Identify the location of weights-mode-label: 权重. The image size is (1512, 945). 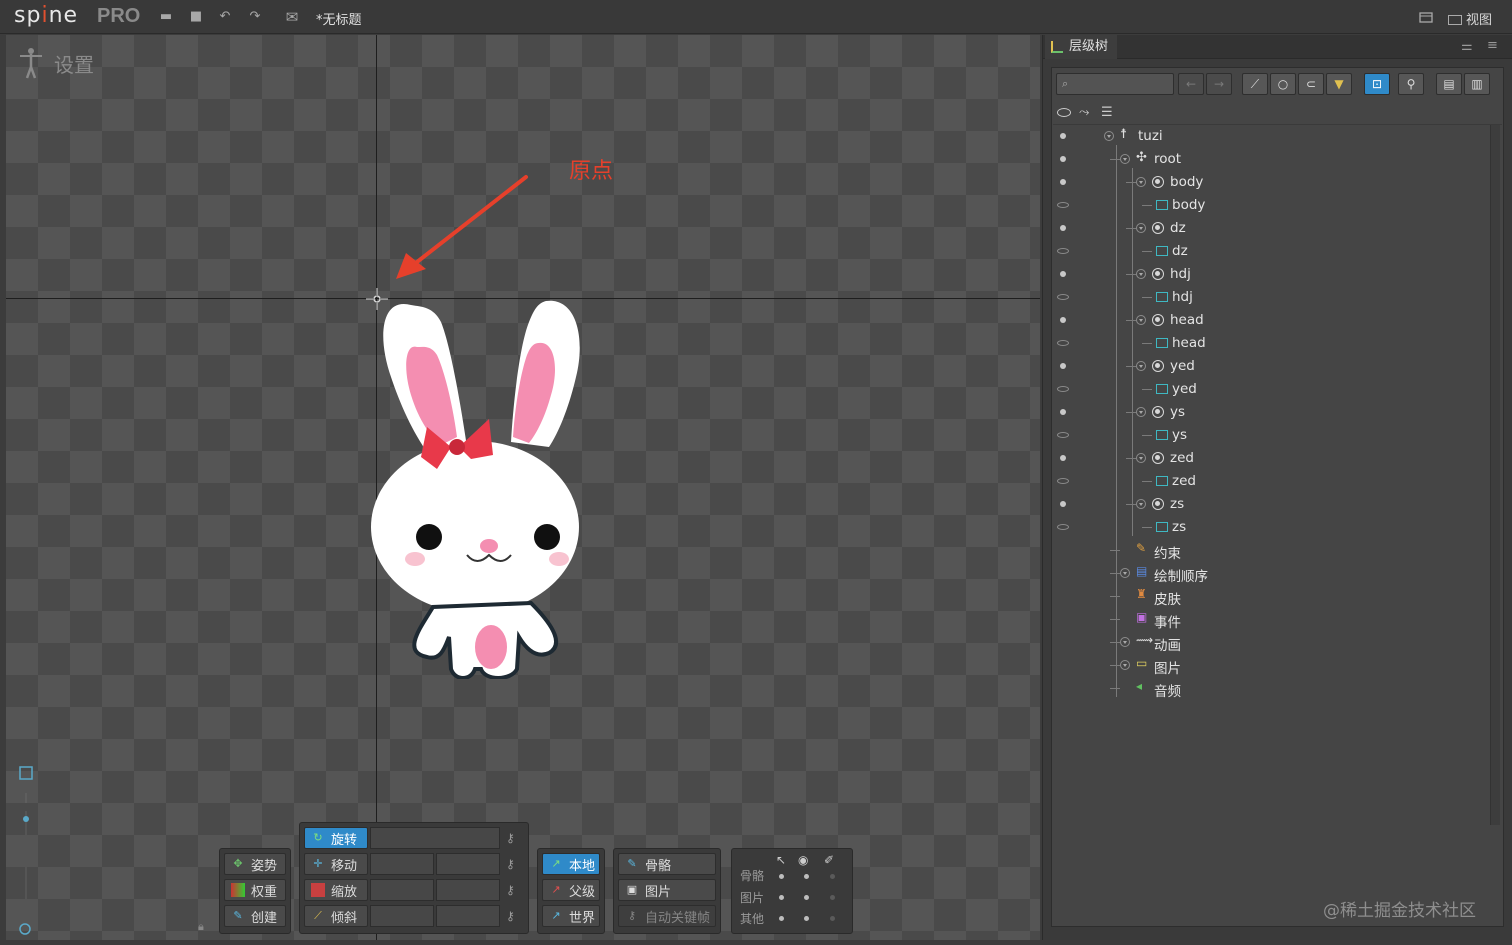
(264, 892).